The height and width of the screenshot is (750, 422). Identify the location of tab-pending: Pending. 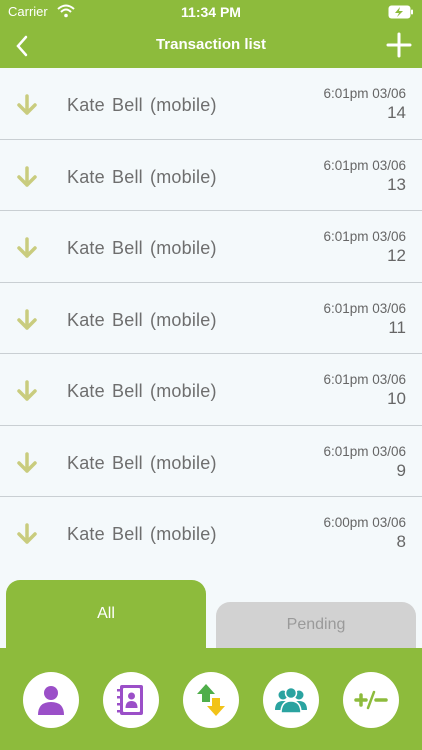
(316, 625).